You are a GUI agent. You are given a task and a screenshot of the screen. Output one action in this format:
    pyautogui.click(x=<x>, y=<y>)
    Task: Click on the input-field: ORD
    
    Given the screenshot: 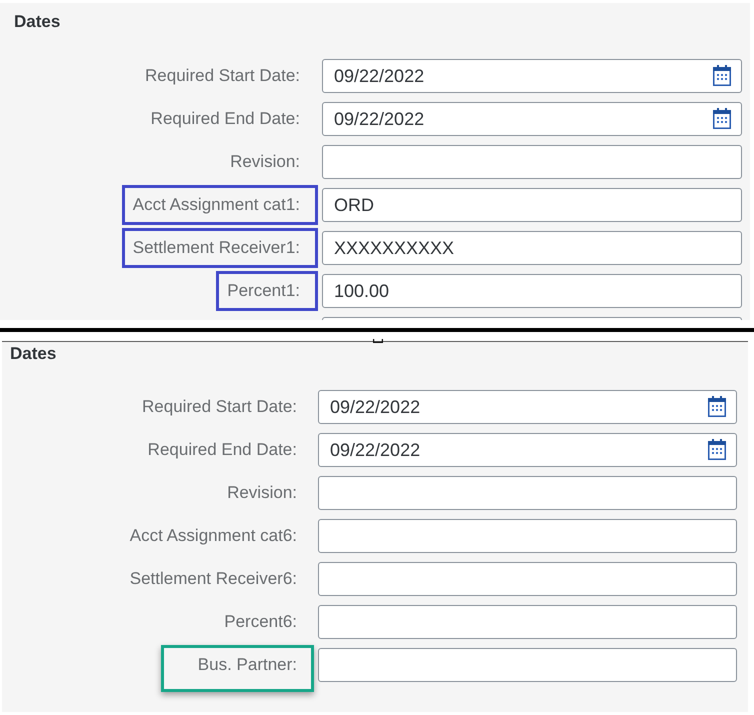 What is the action you would take?
    pyautogui.click(x=532, y=205)
    